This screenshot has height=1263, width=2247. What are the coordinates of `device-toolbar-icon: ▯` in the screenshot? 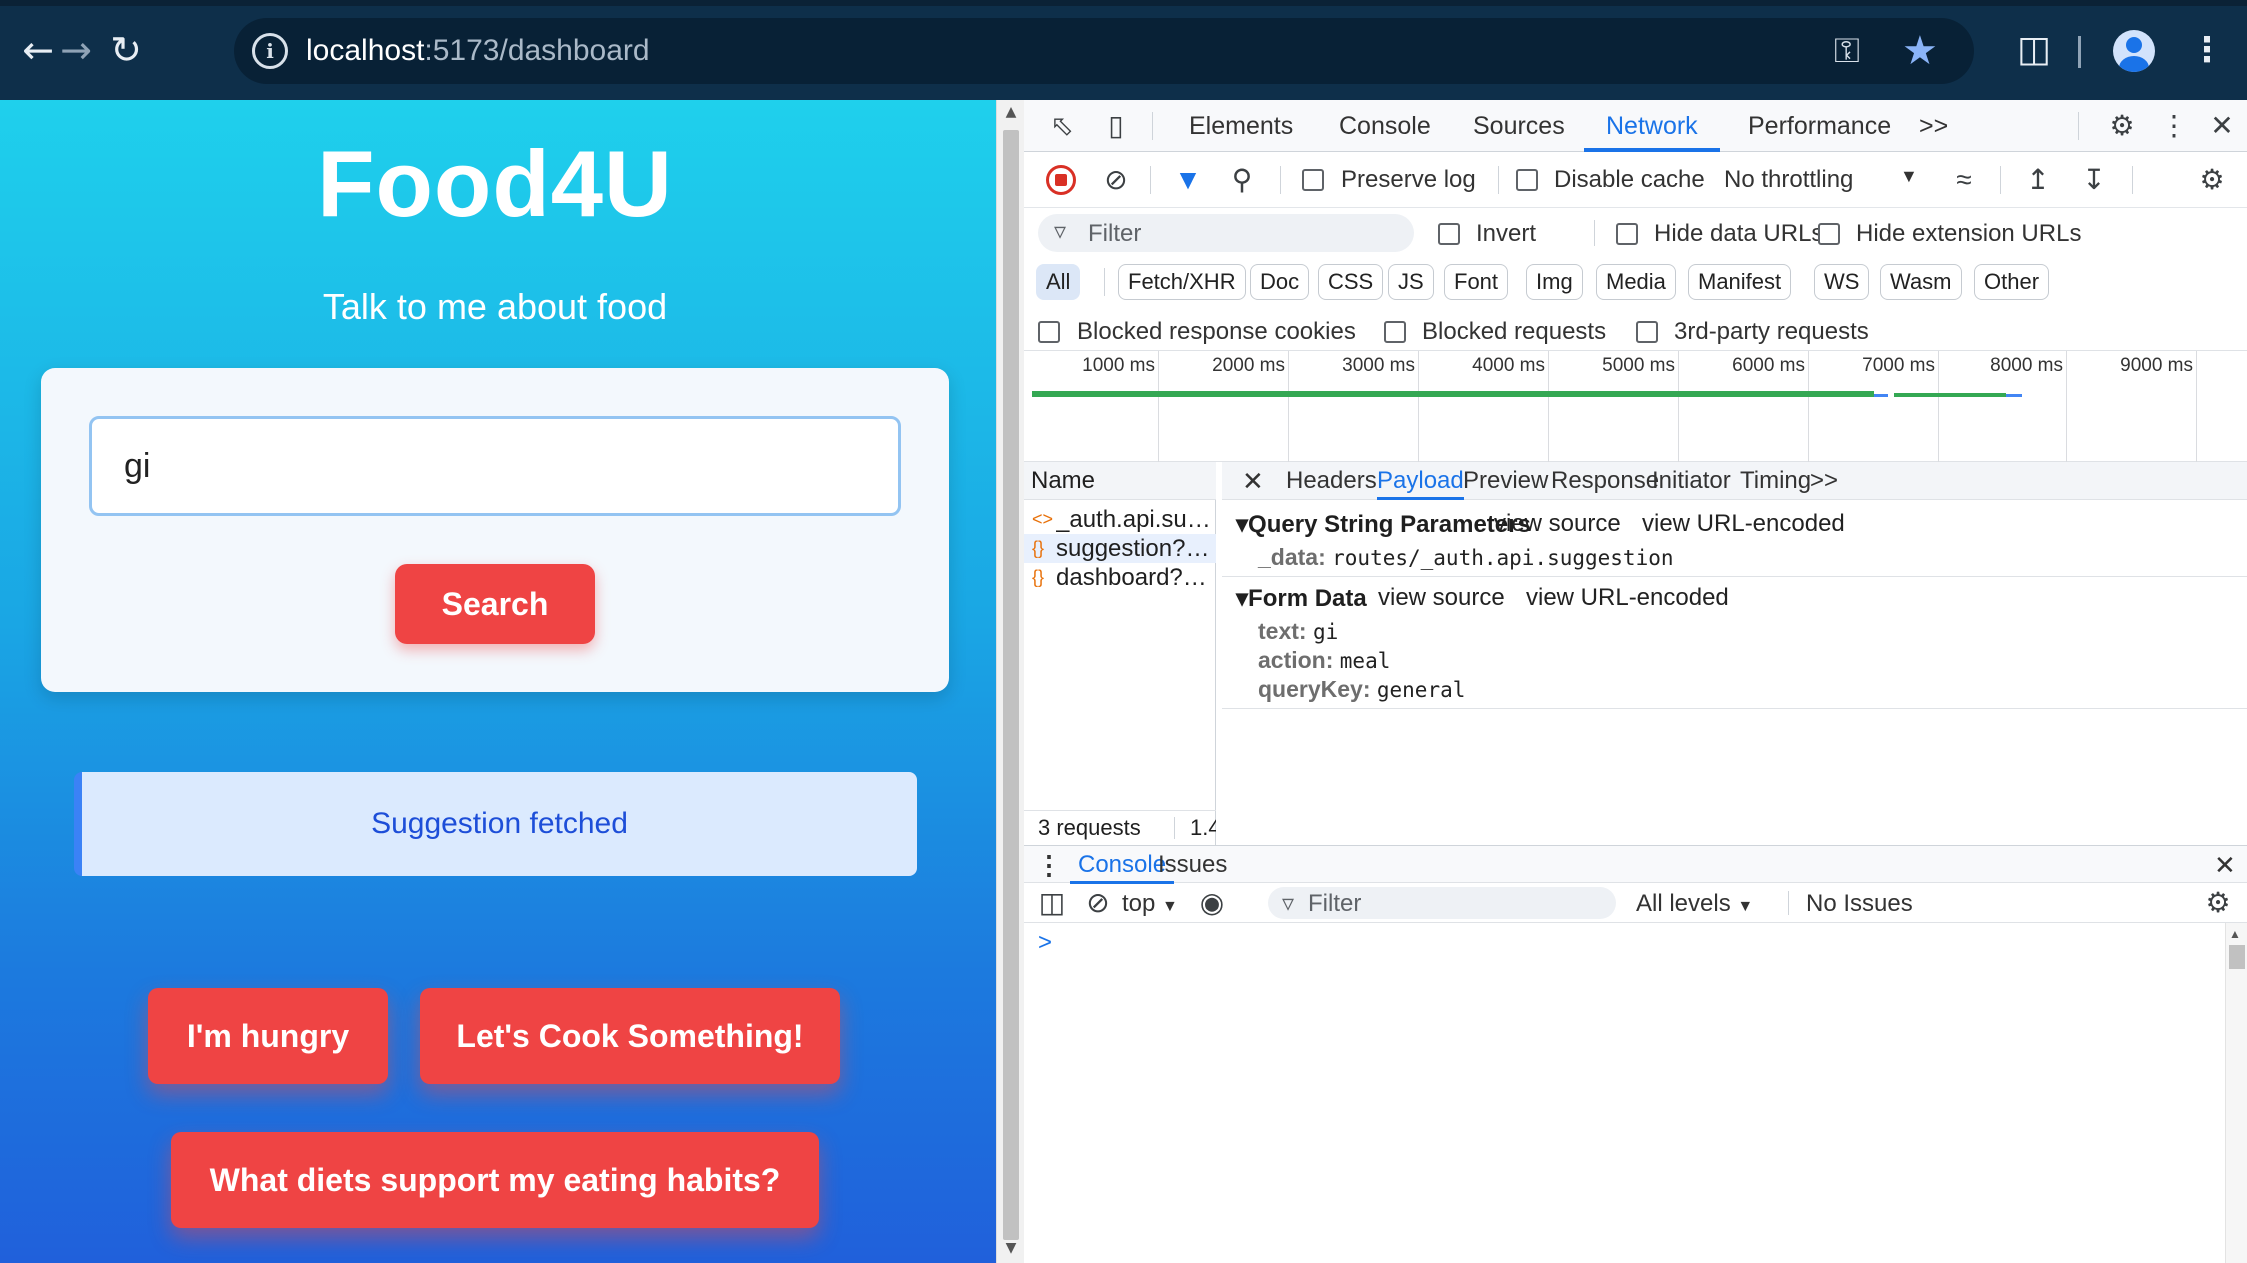 It's located at (1116, 126).